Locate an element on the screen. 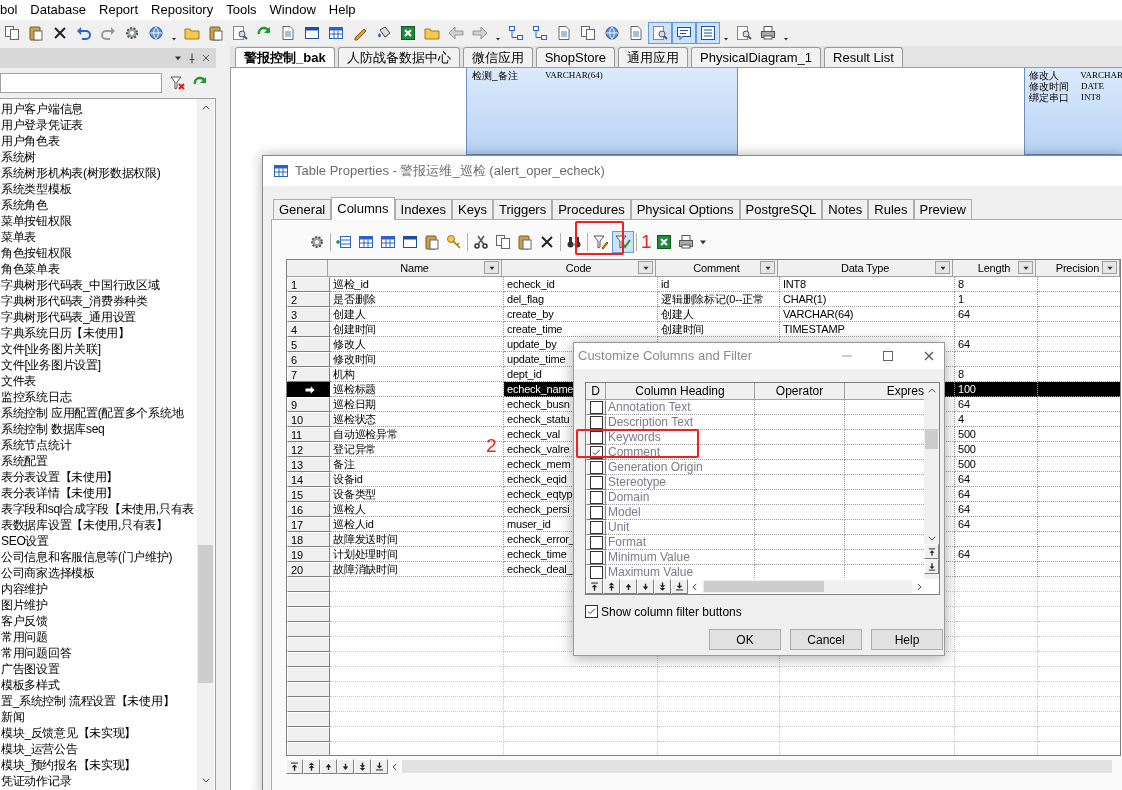 This screenshot has width=1122, height=790. column-header: Comment is located at coordinates (717, 268).